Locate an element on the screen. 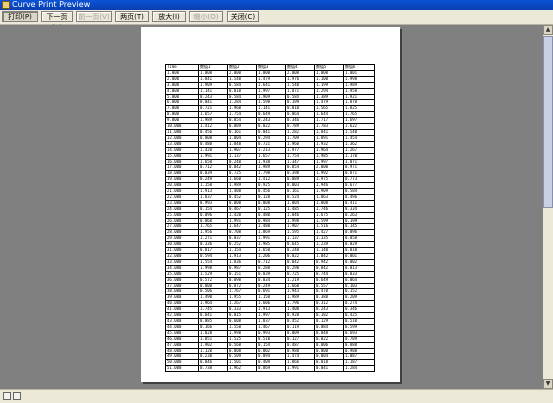 The height and width of the screenshot is (403, 553). next-page-button: 下一页(N) is located at coordinates (57, 21).